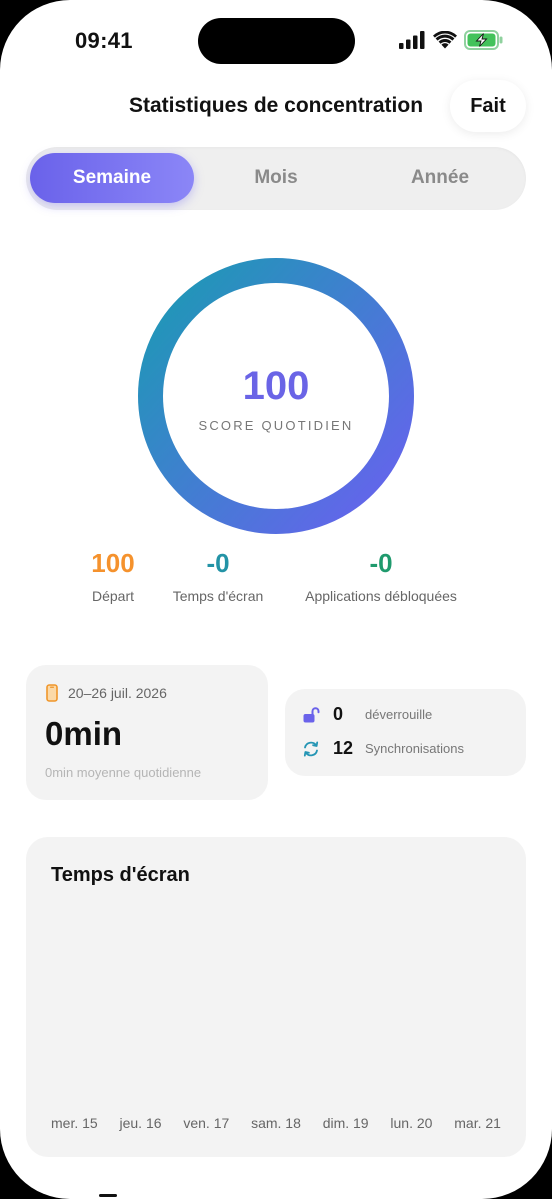  I want to click on stat-screen-time-value: -0, so click(218, 563).